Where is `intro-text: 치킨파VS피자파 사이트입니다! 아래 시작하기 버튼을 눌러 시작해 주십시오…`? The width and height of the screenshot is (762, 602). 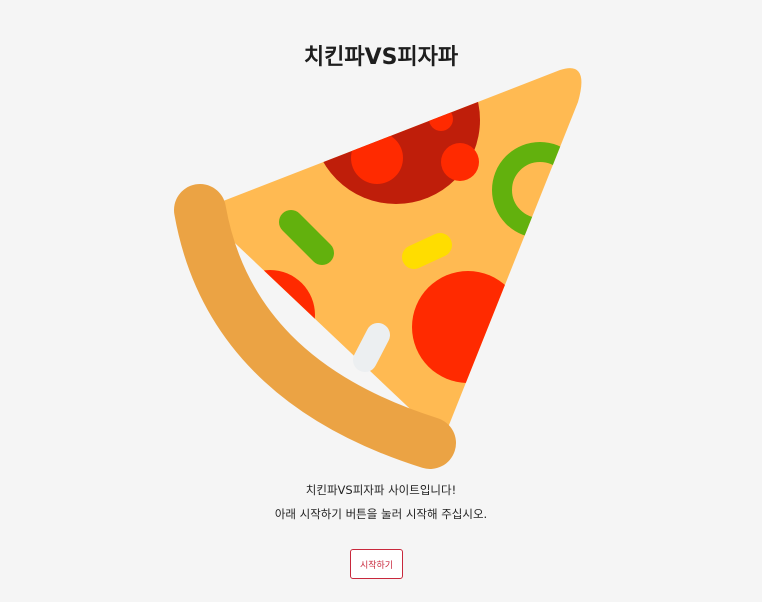
intro-text: 치킨파VS피자파 사이트입니다! 아래 시작하기 버튼을 눌러 시작해 주십시오… is located at coordinates (381, 502).